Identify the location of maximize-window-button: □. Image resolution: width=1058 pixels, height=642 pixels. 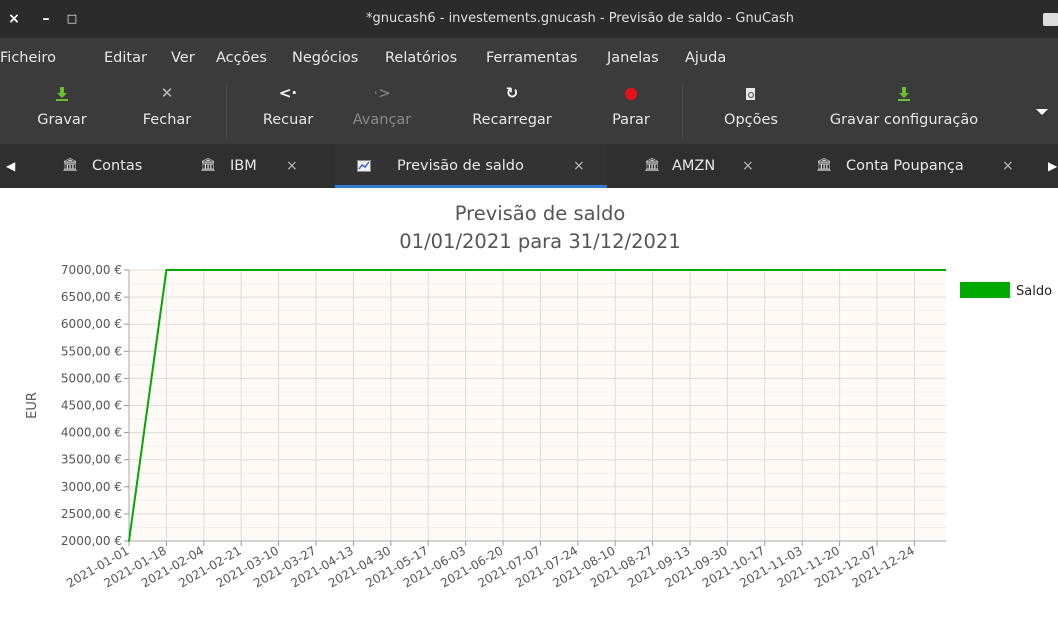
(72, 19).